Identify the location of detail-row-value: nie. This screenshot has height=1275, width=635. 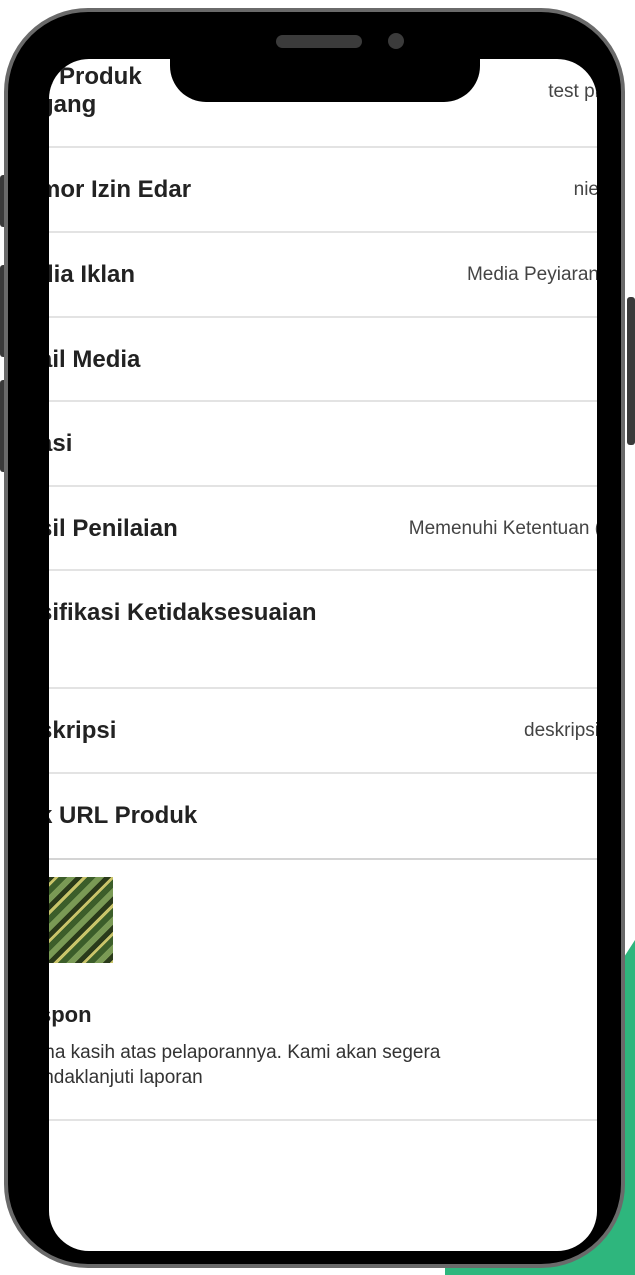
(585, 189).